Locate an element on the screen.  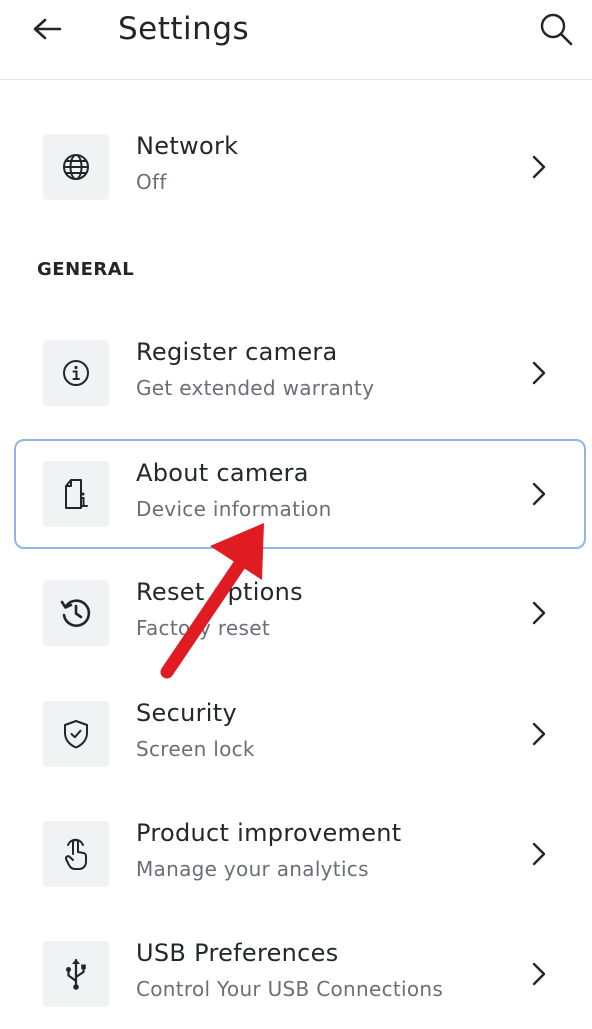
search-button is located at coordinates (556, 29).